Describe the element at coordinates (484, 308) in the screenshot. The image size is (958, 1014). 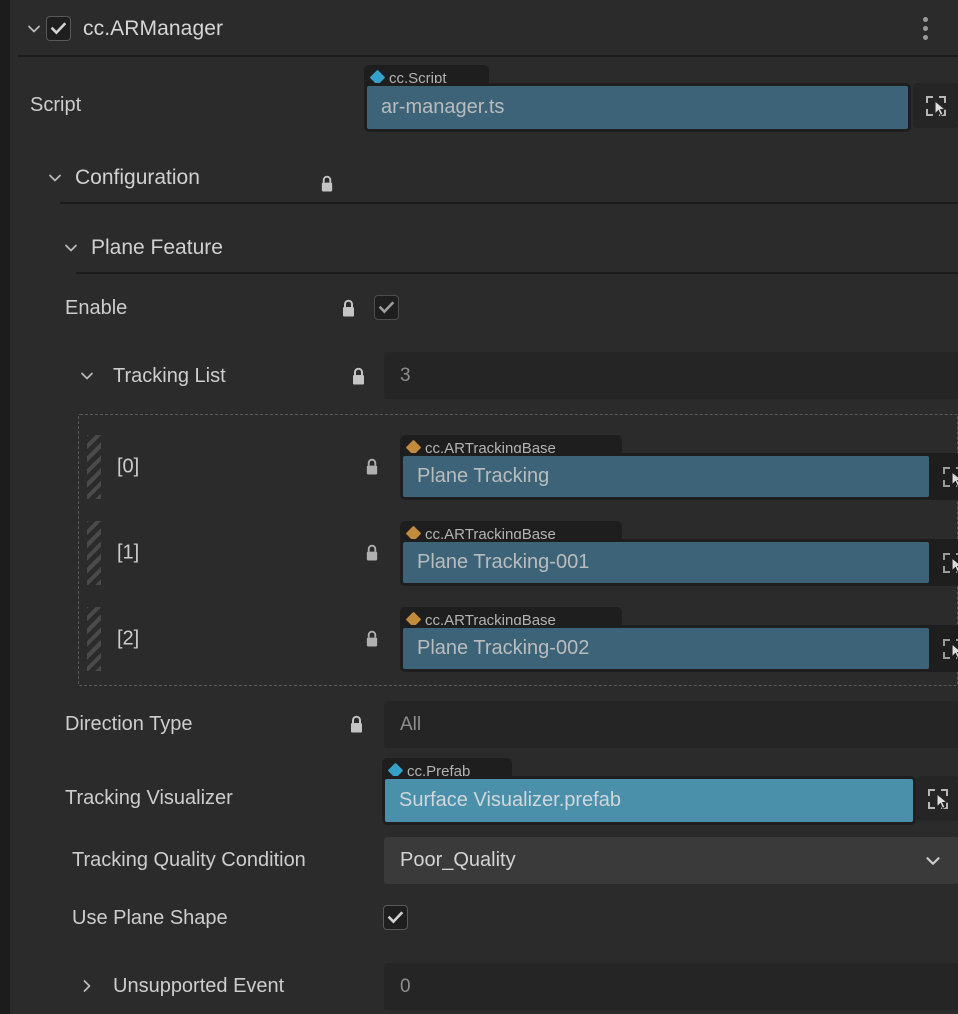
I see `enable-row: Enable` at that location.